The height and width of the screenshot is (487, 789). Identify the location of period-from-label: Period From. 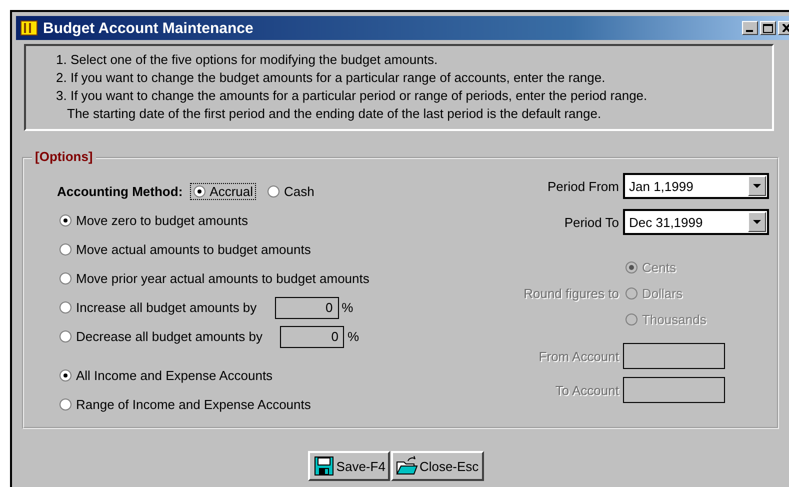
(582, 186).